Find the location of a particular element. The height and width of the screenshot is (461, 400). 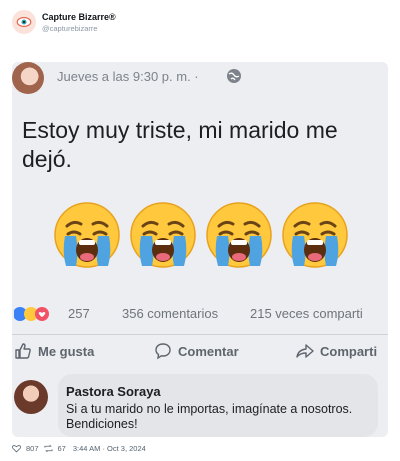

fb-post-header: Jueves a las 9:30 p. m. · is located at coordinates (200, 83).